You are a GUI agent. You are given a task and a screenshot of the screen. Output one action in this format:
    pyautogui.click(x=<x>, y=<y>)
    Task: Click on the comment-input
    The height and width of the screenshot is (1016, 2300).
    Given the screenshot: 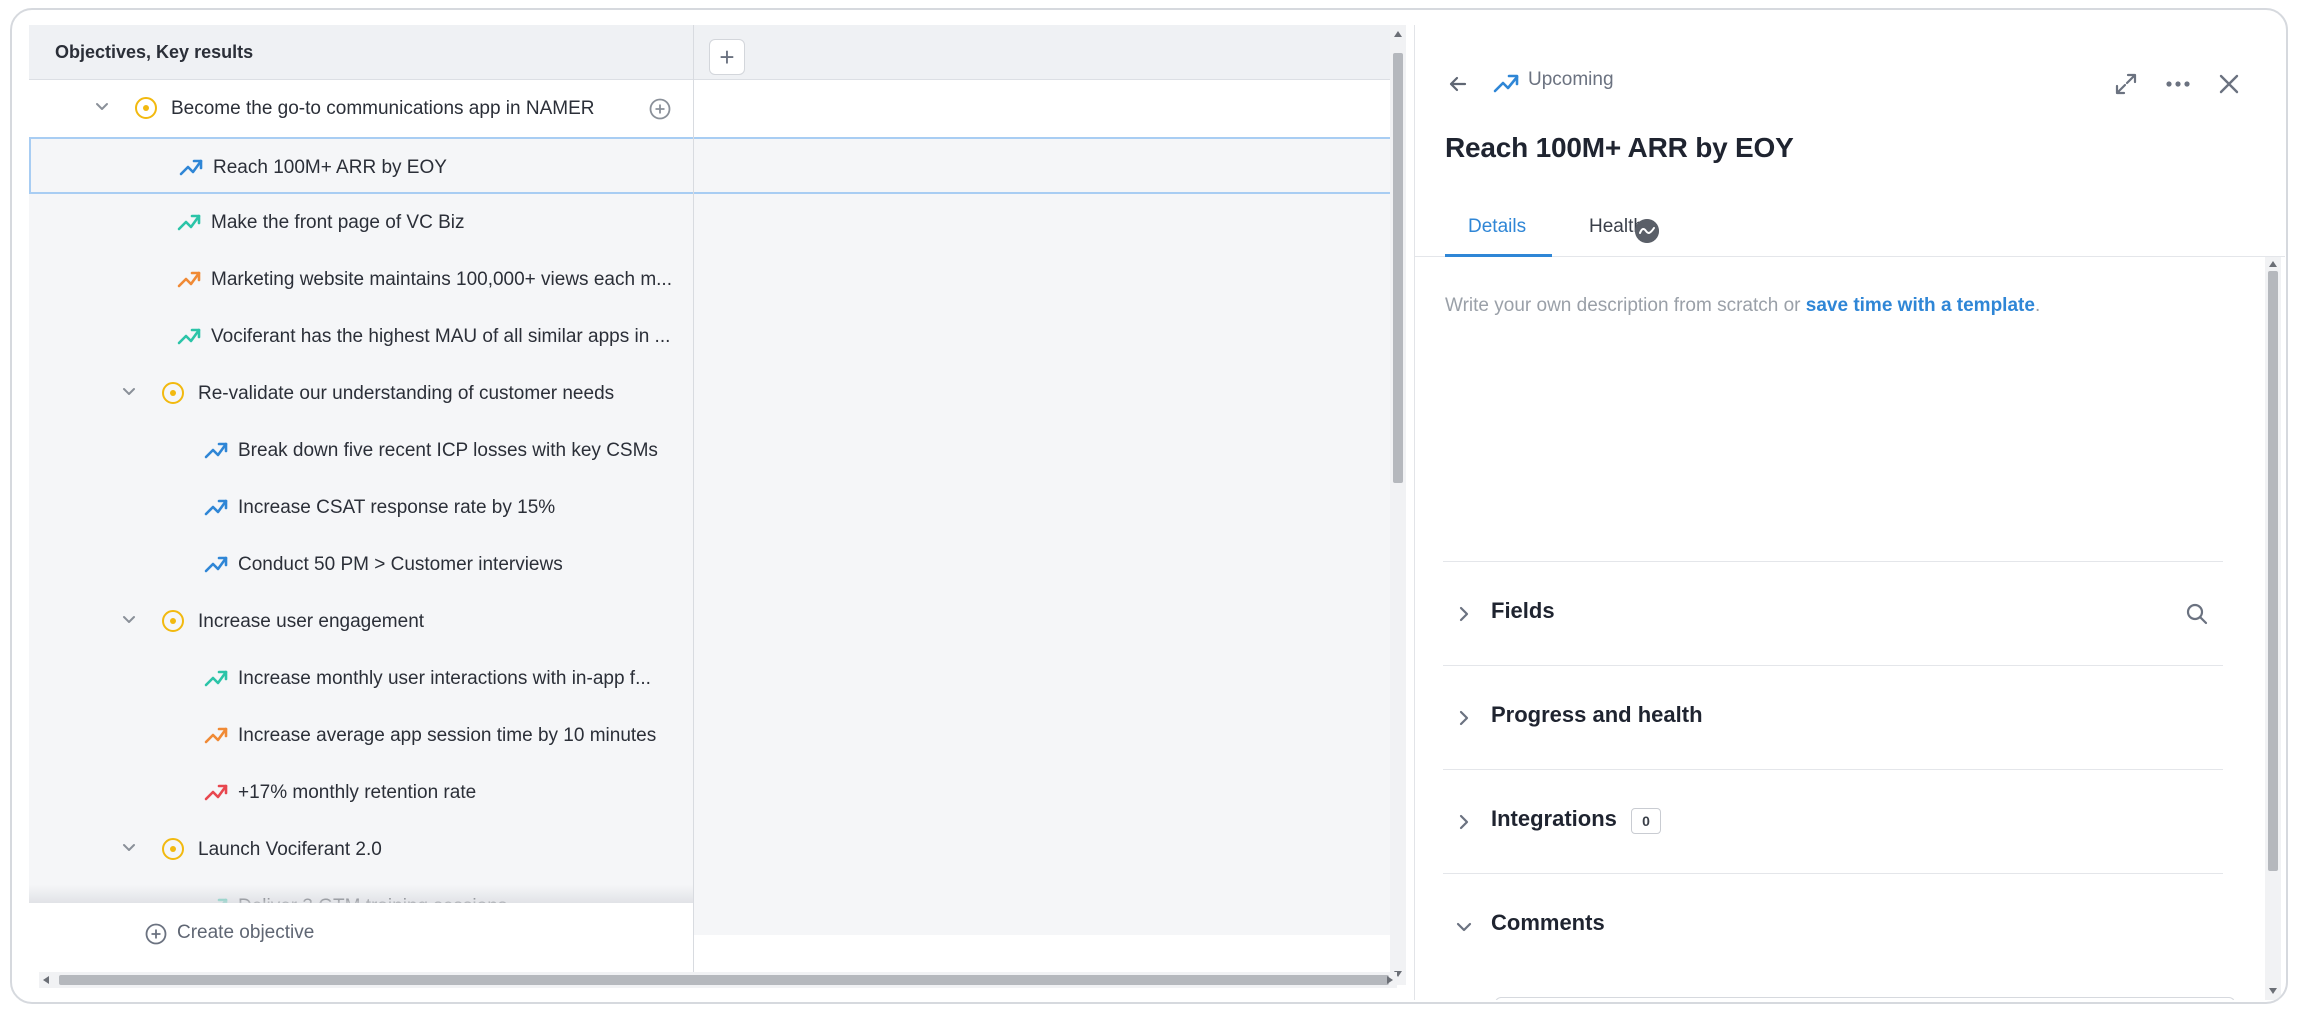 What is the action you would take?
    pyautogui.click(x=1865, y=998)
    